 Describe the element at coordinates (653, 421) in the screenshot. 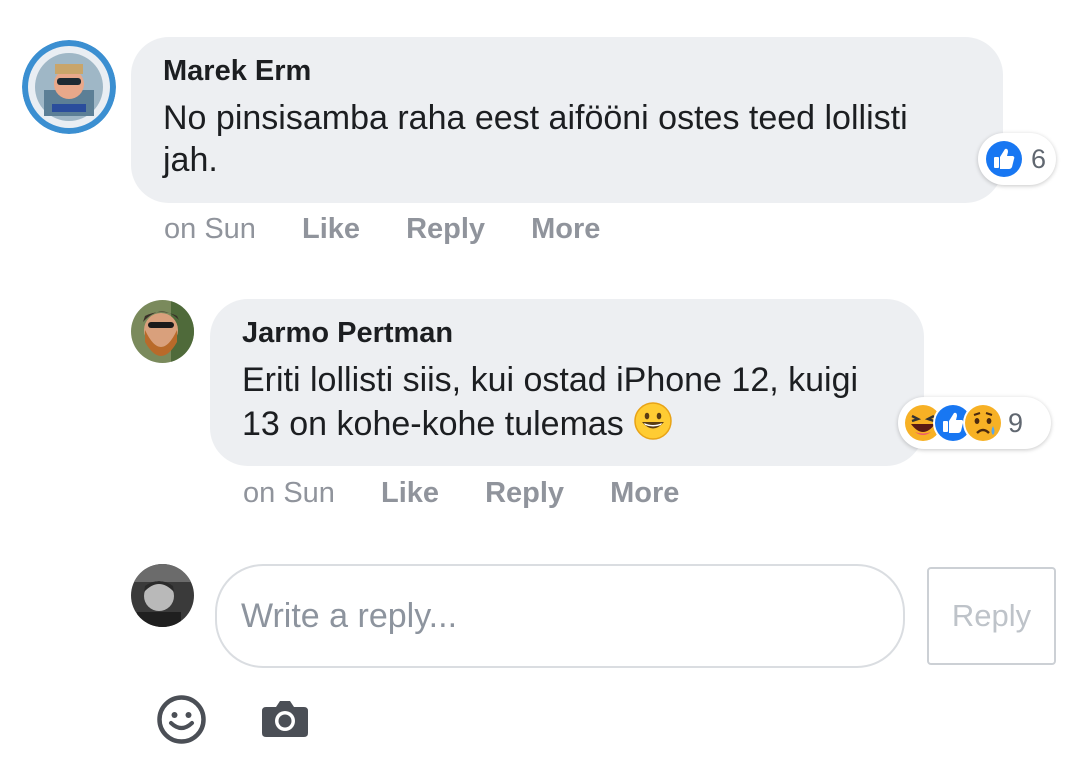

I see `grinning-face-emoji` at that location.